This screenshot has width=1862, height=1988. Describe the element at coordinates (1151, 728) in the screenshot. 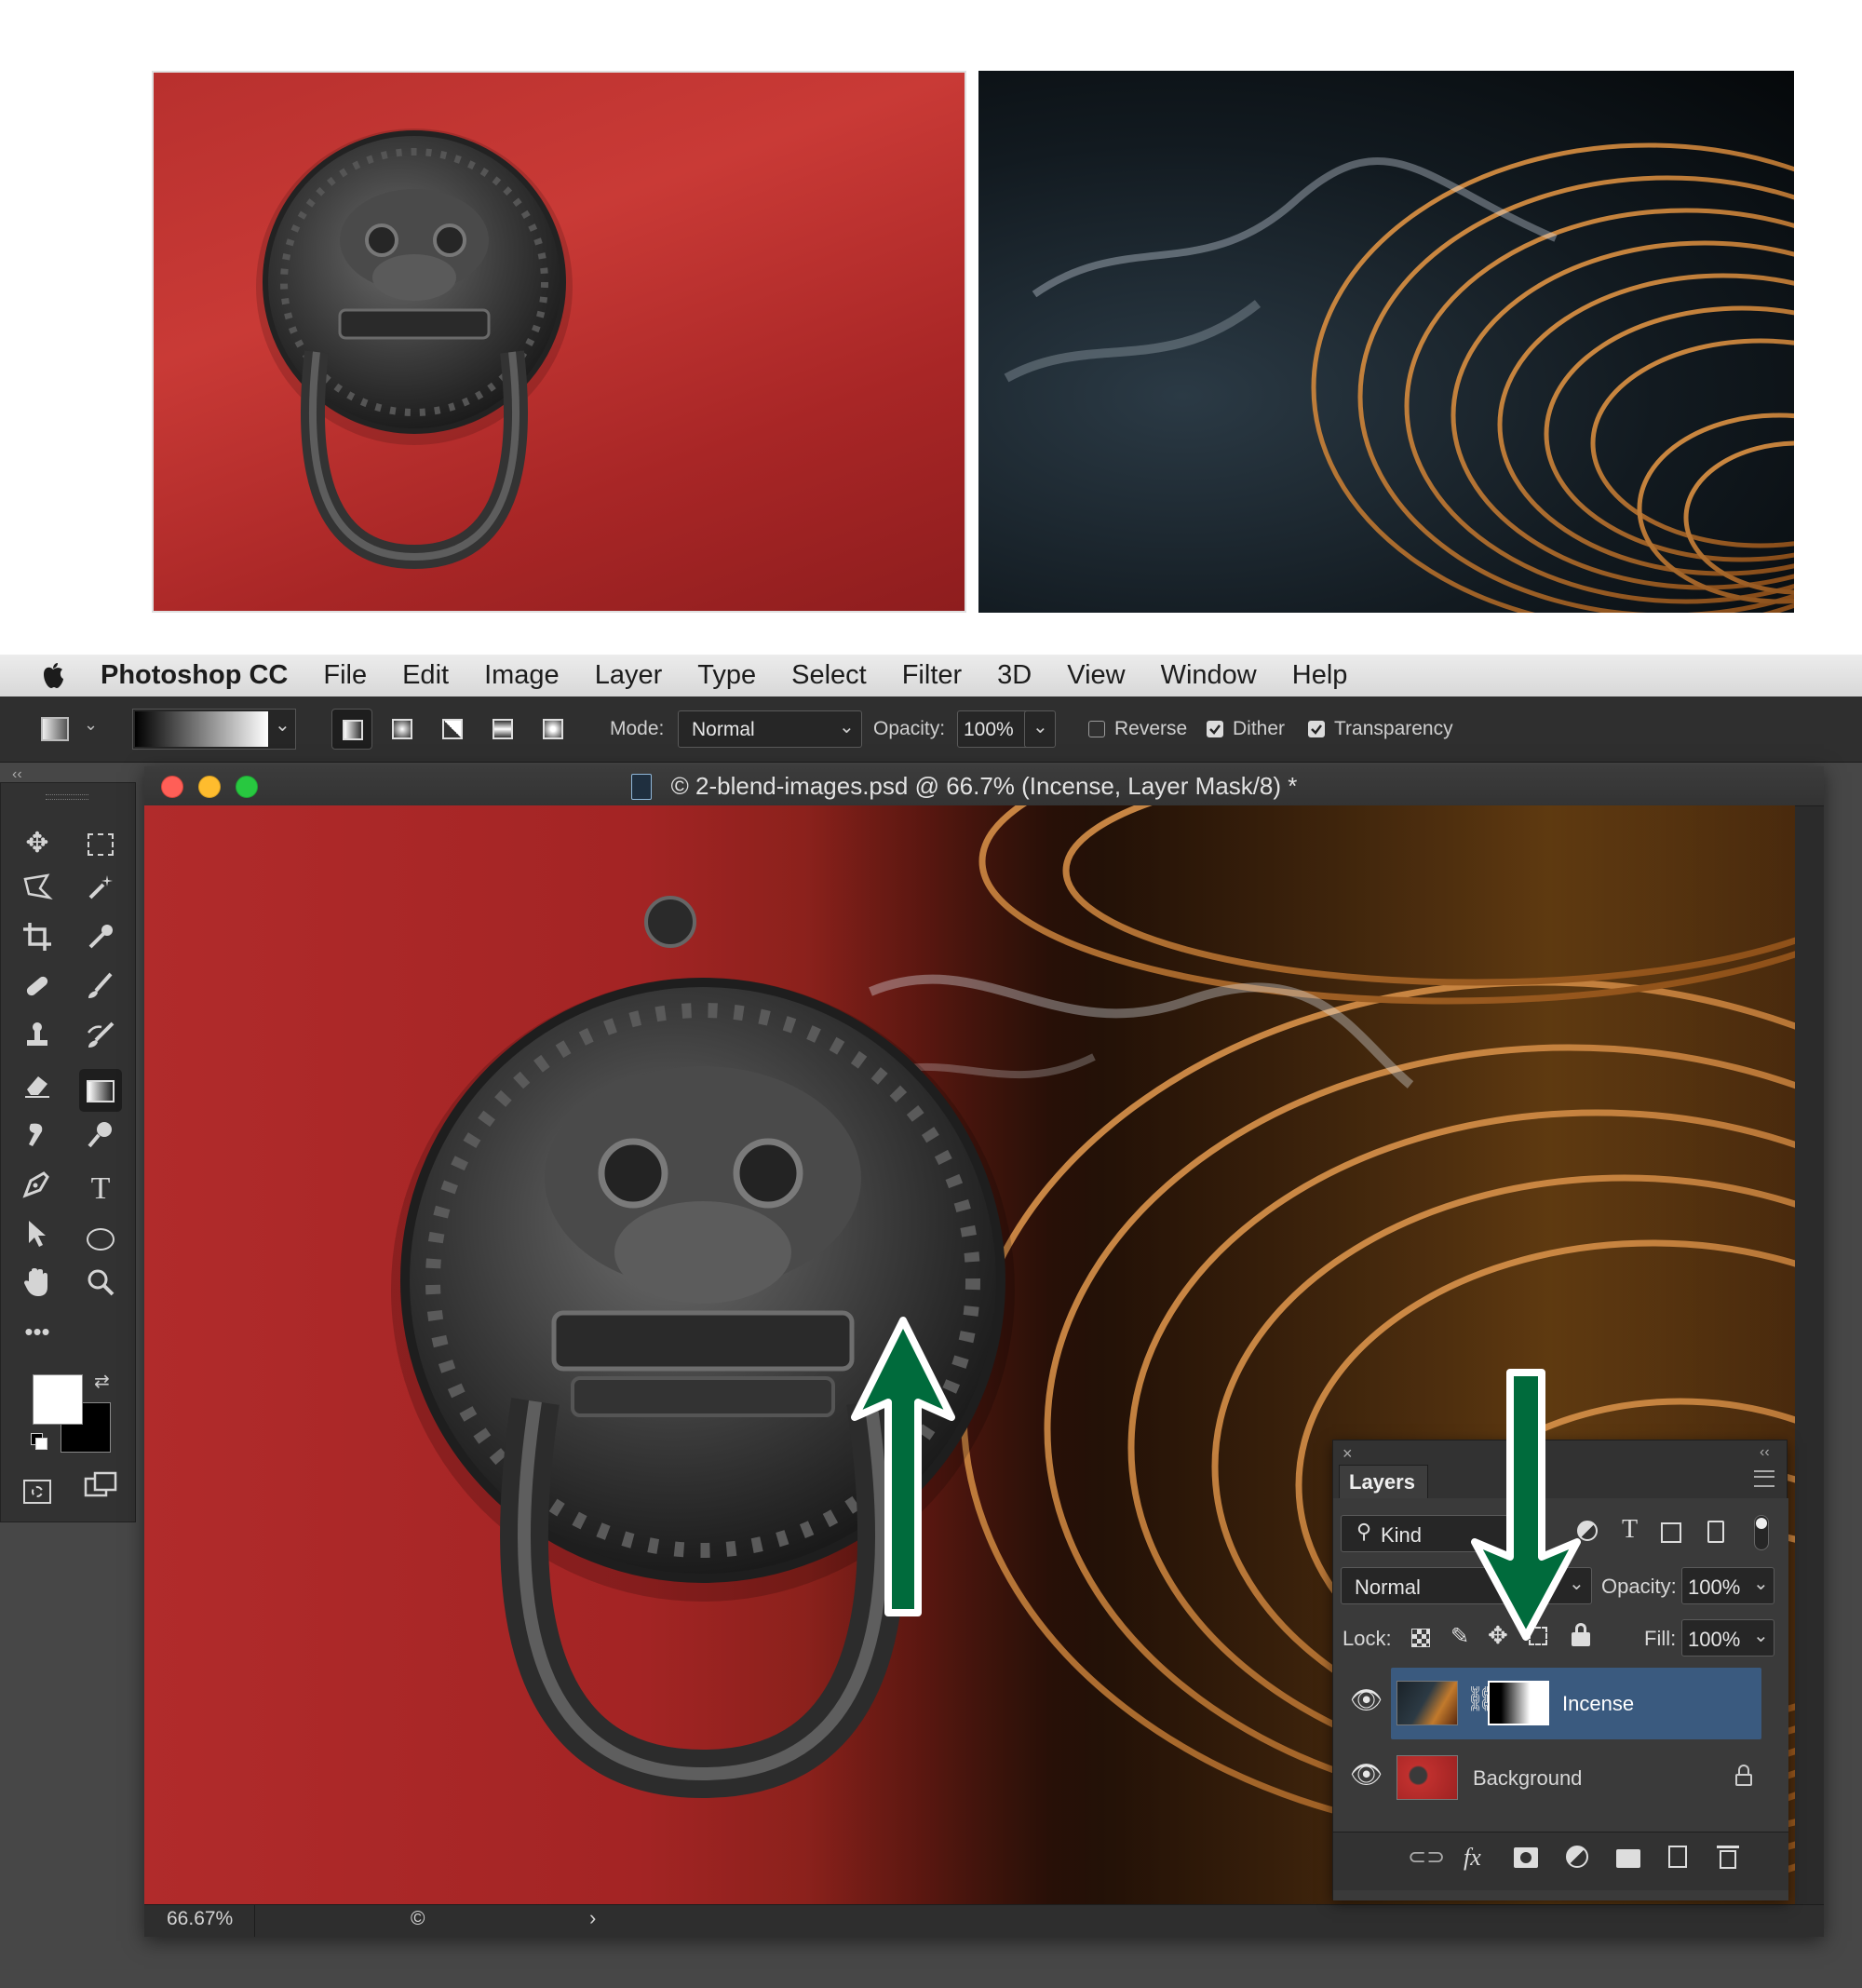

I see `reverse-label: Reverse` at that location.